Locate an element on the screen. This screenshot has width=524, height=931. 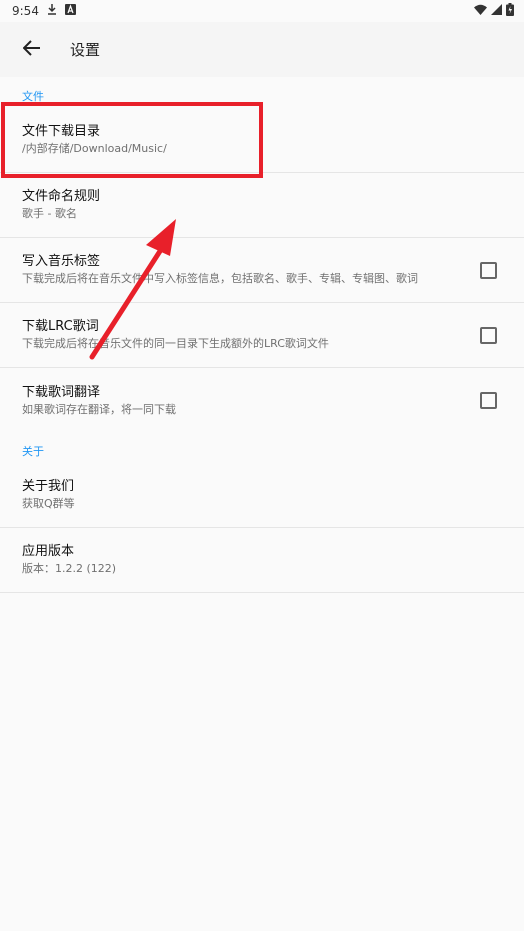
pref-summary: 获取Q群等 is located at coordinates (48, 503).